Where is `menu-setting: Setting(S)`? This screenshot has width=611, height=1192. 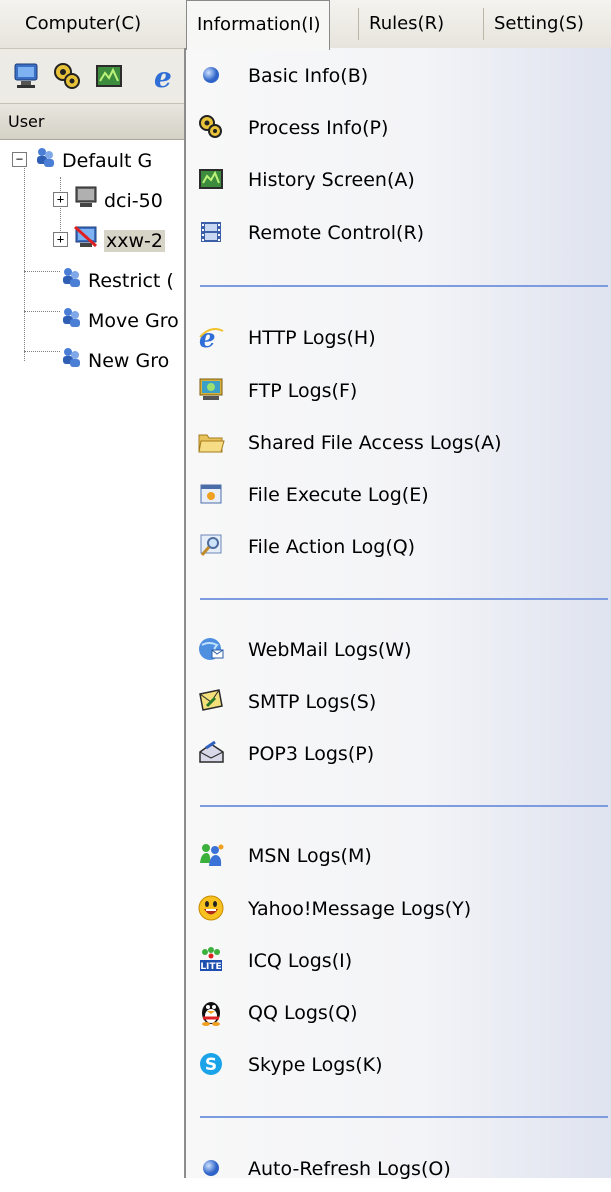
menu-setting: Setting(S) is located at coordinates (539, 24).